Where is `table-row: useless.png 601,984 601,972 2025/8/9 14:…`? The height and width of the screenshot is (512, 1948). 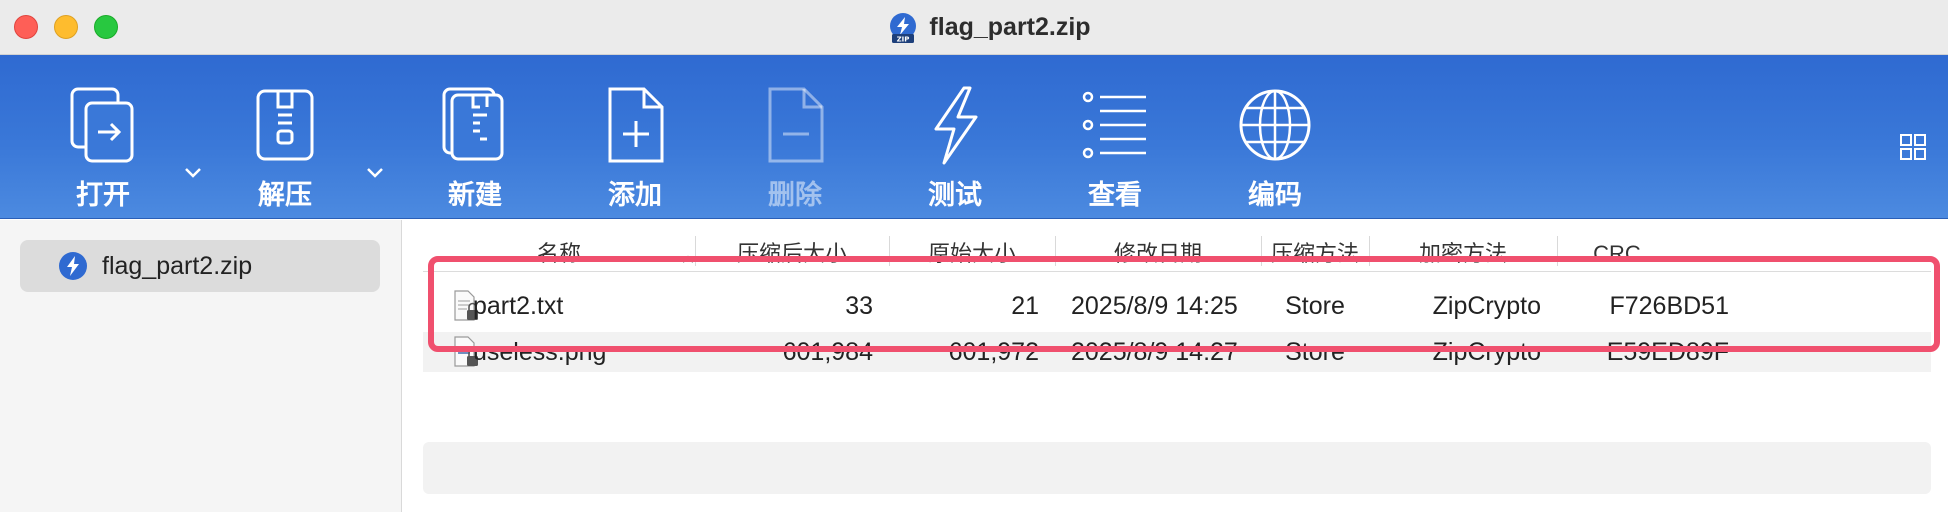 table-row: useless.png 601,984 601,972 2025/8/9 14:… is located at coordinates (1177, 352).